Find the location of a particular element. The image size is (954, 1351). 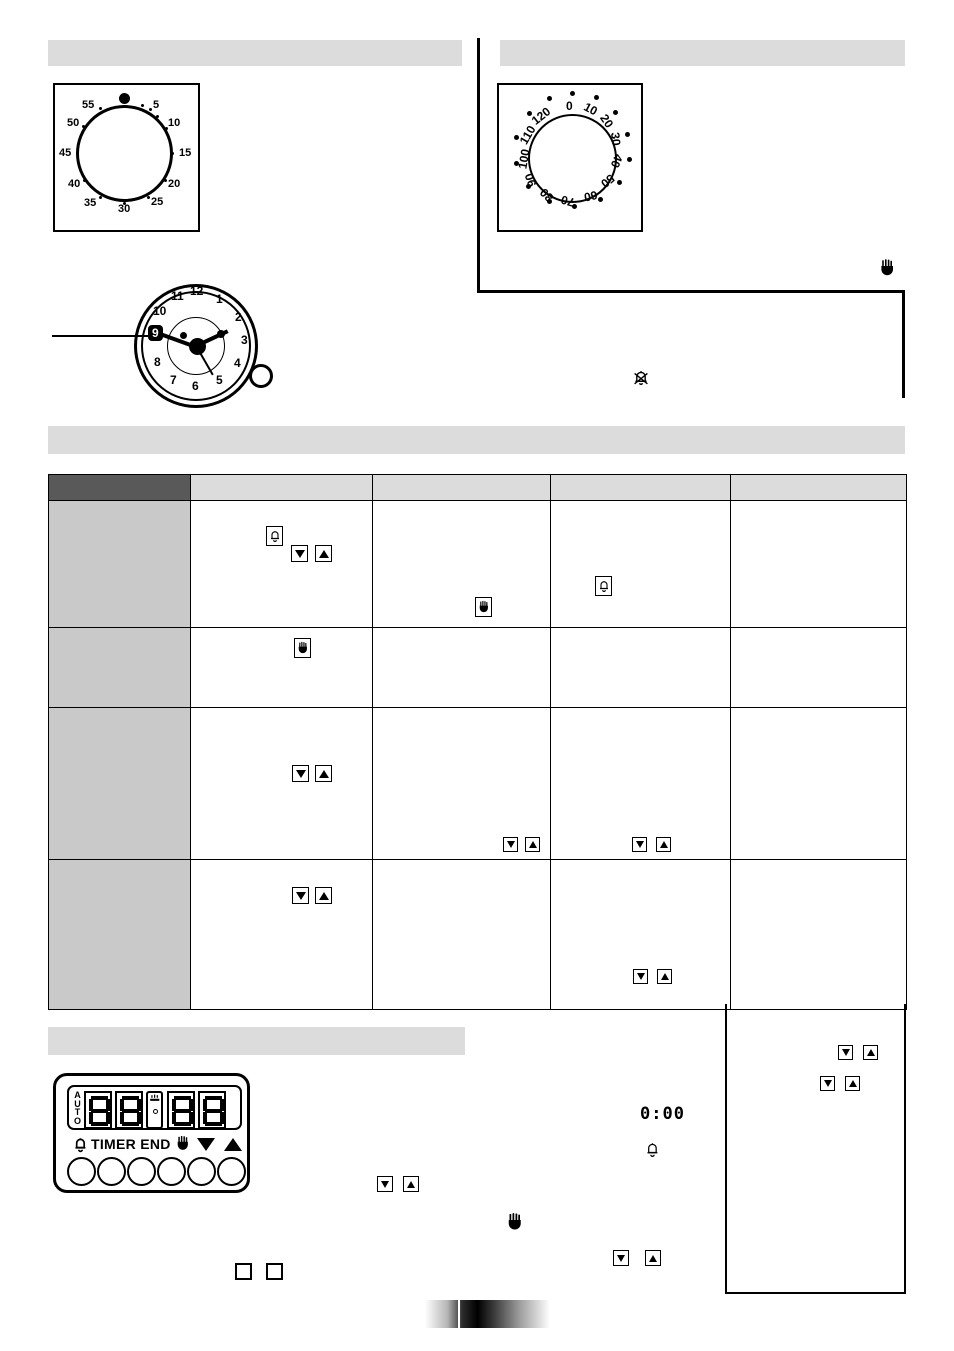

panel-button-manual is located at coordinates (171, 1171).